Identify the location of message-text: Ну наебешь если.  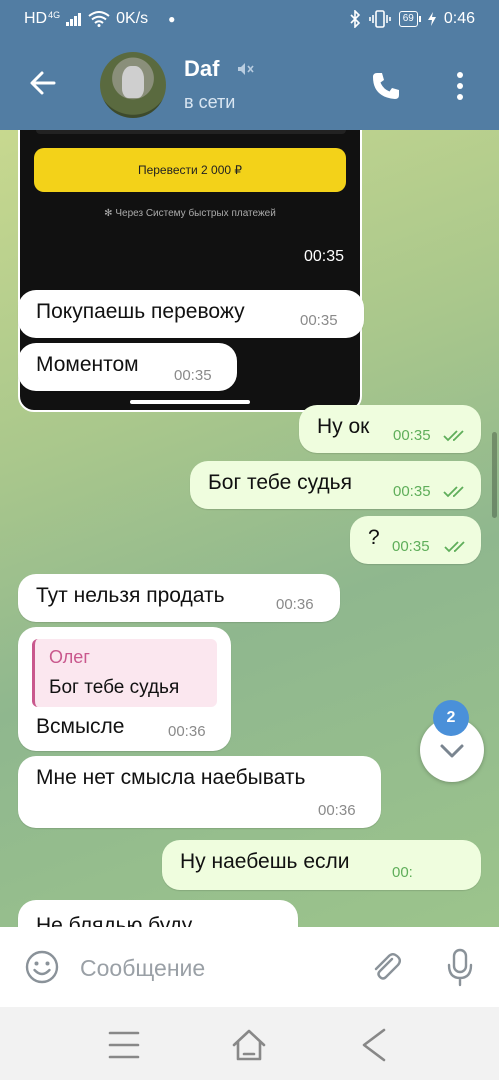
(265, 861).